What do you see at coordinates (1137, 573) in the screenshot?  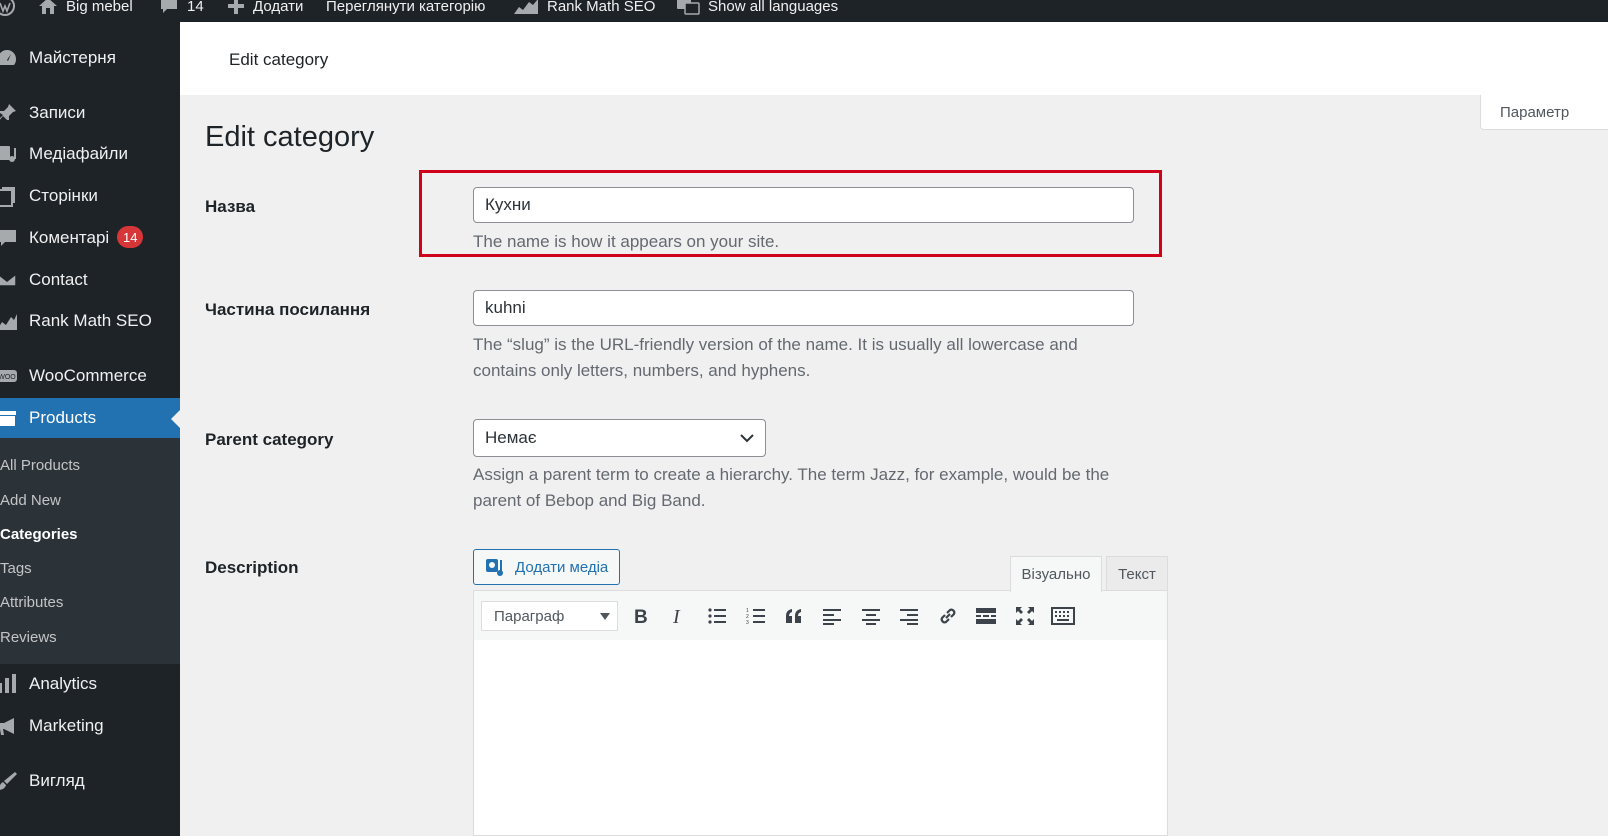 I see `tab-text: Текст` at bounding box center [1137, 573].